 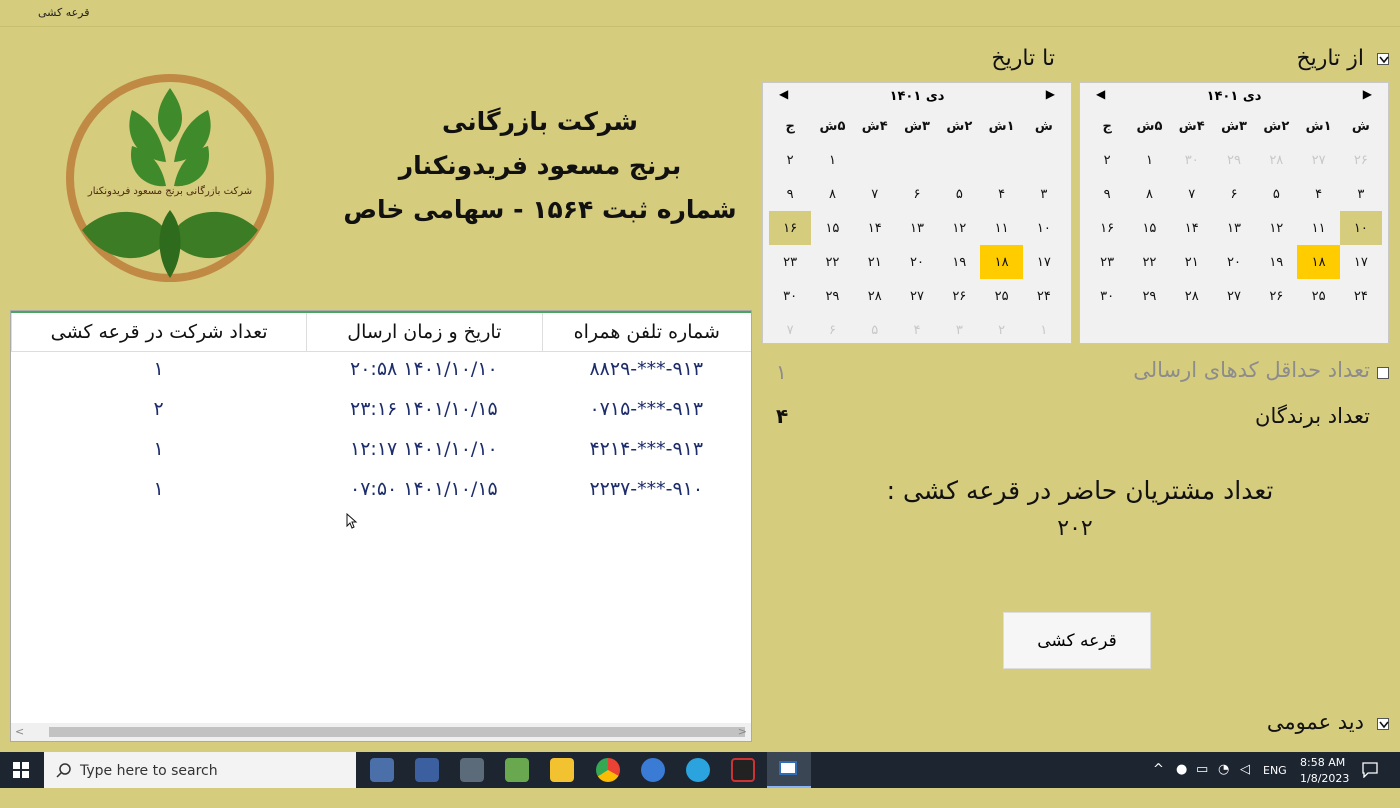 What do you see at coordinates (381, 409) in the screenshot?
I see `table-row: ۹۱۳-***-۰۷۱۵ ۱۴۰۱/۱۰/۱۵ ۲۳:۱۶ ۲` at bounding box center [381, 409].